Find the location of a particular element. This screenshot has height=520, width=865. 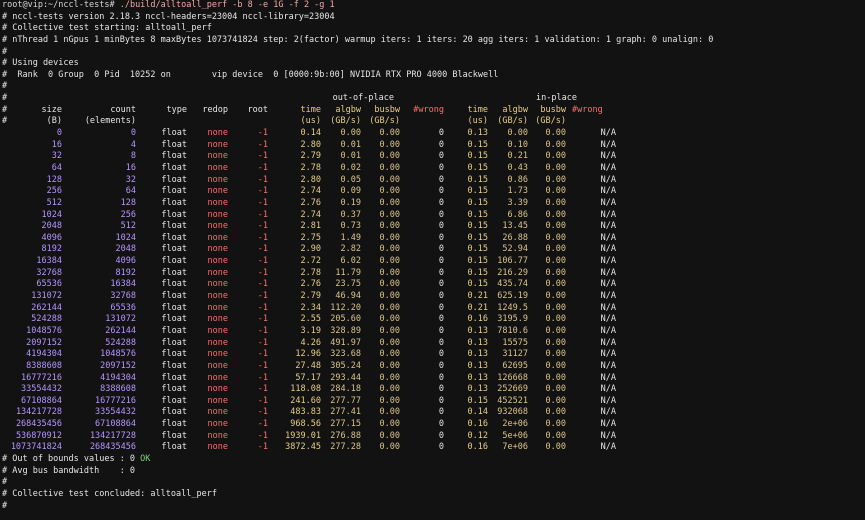

cell-count: 4194304 is located at coordinates (118, 377).